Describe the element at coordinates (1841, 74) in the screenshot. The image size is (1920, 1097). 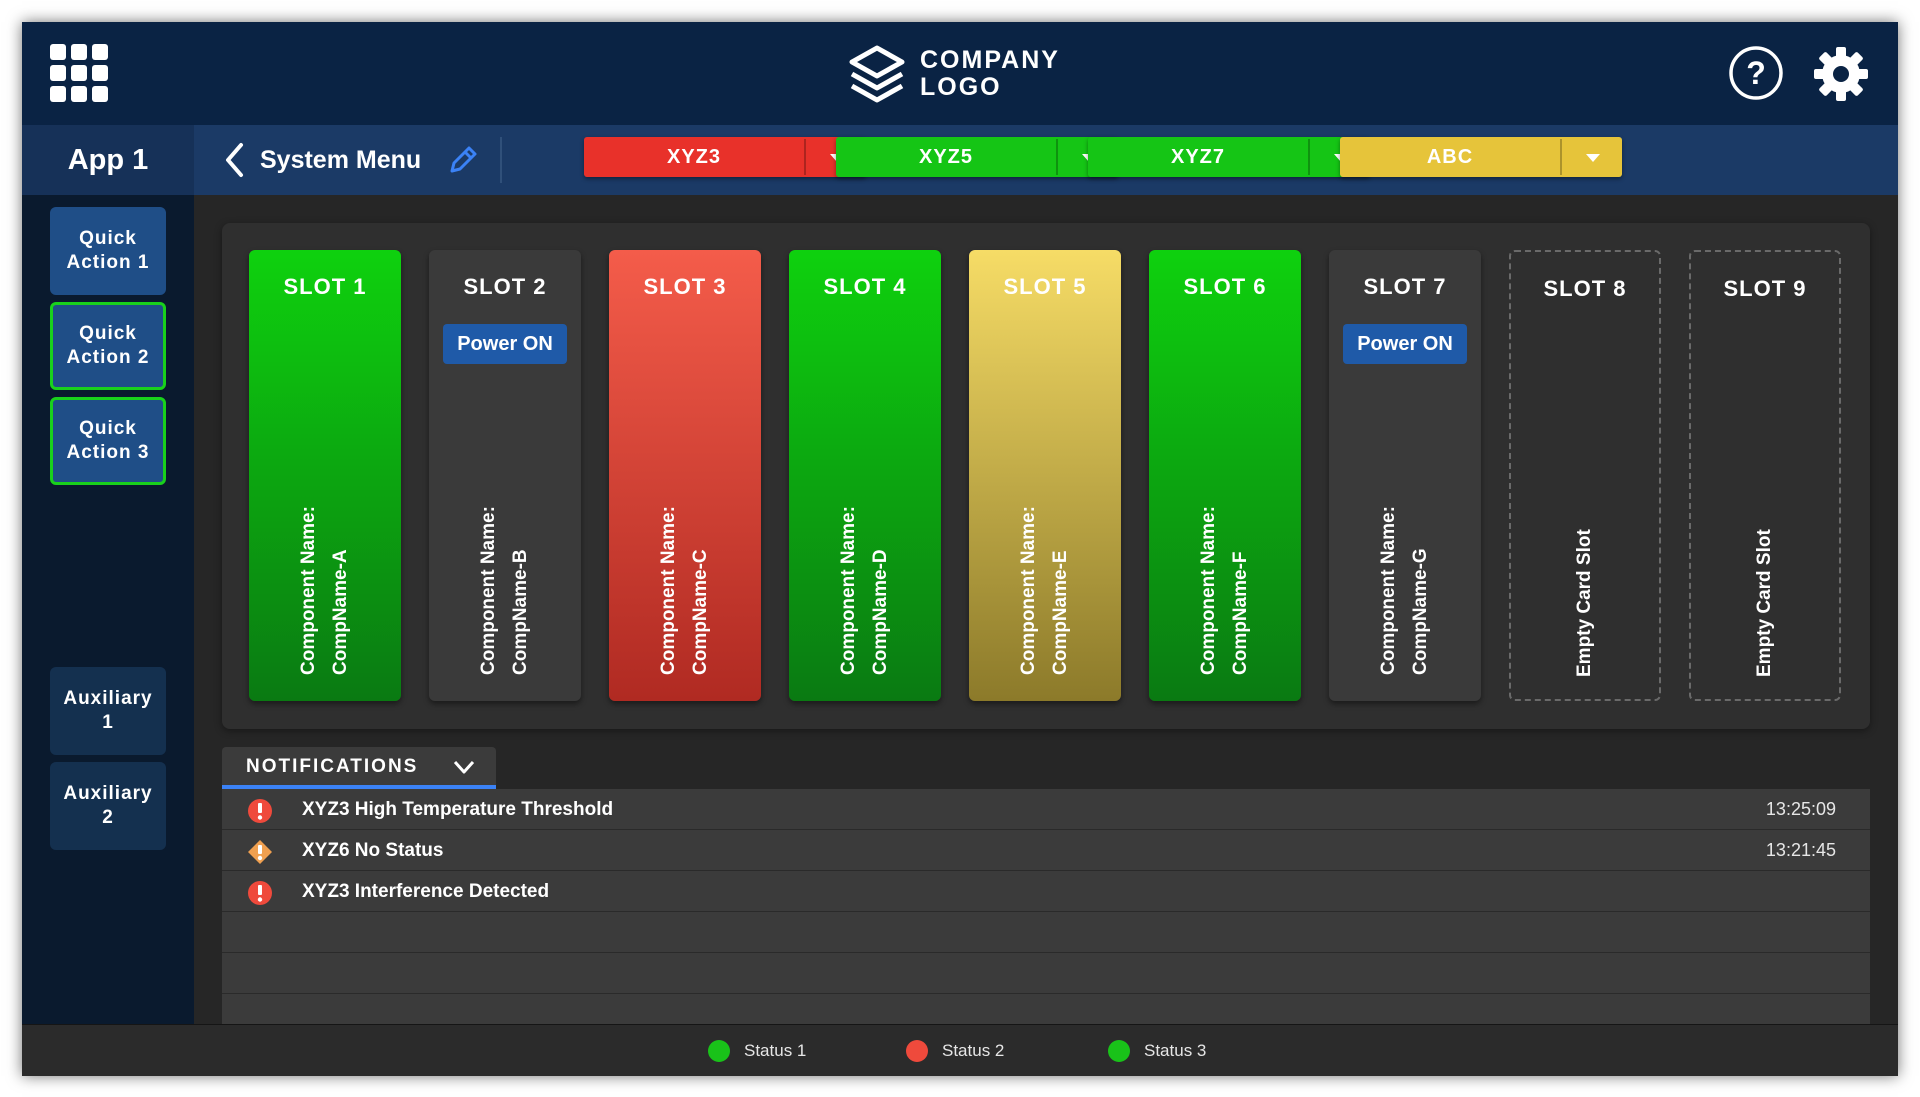
I see `settings-gear-icon` at that location.